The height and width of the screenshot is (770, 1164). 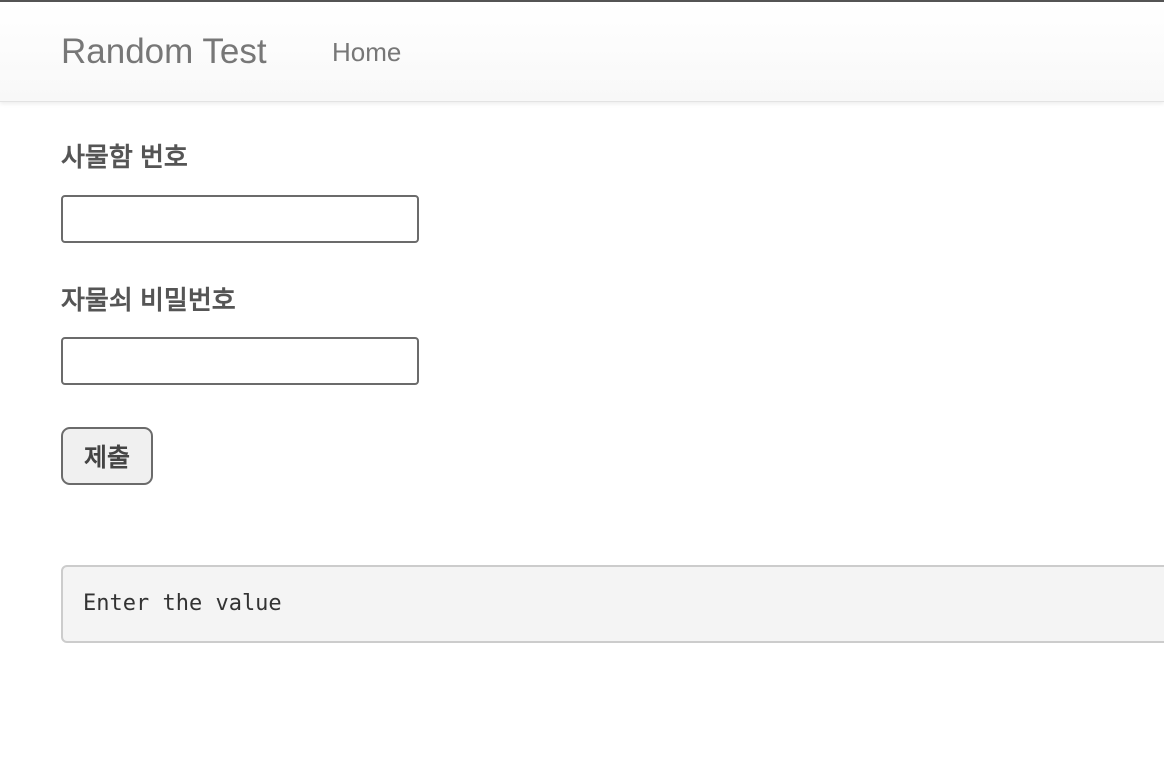 What do you see at coordinates (164, 52) in the screenshot?
I see `brand-link: Random Test` at bounding box center [164, 52].